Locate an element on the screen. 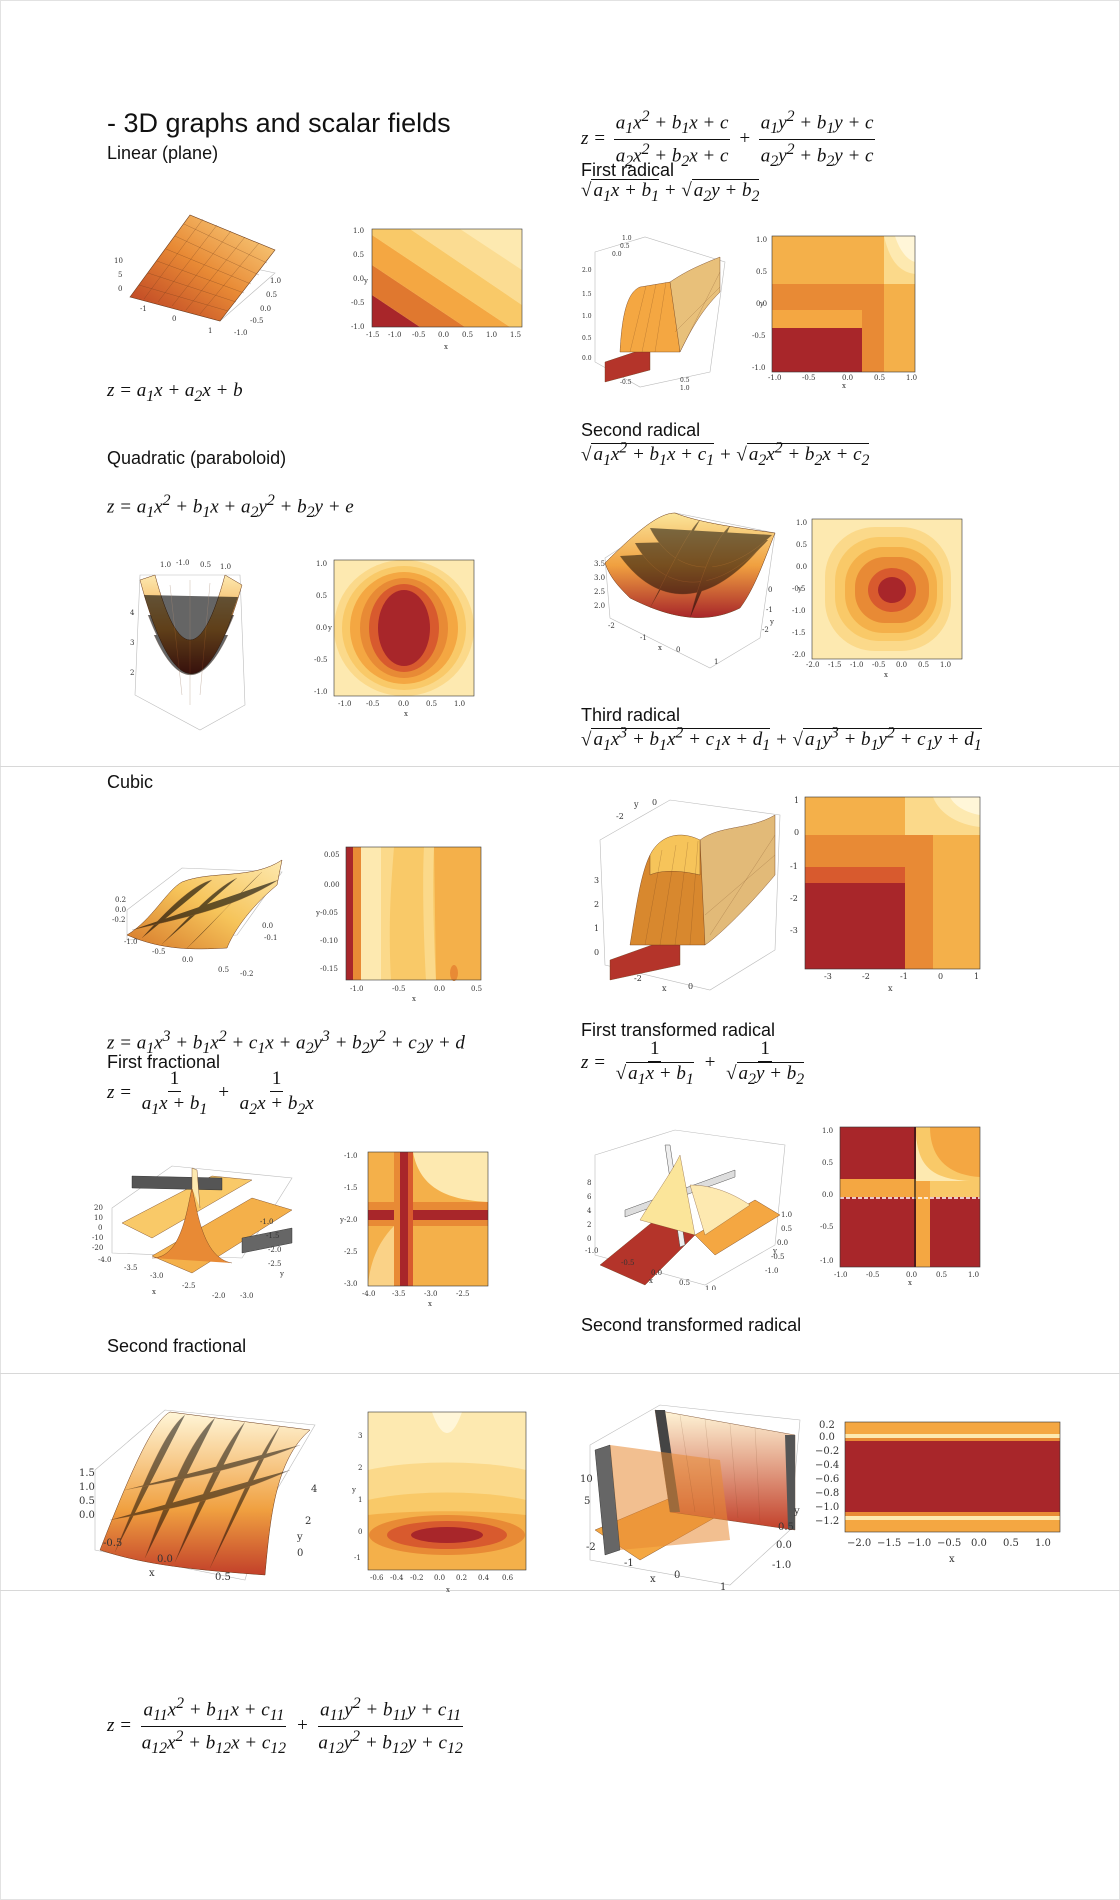  section-label-second-transformed-radical: Second transformed radical is located at coordinates (691, 1325).